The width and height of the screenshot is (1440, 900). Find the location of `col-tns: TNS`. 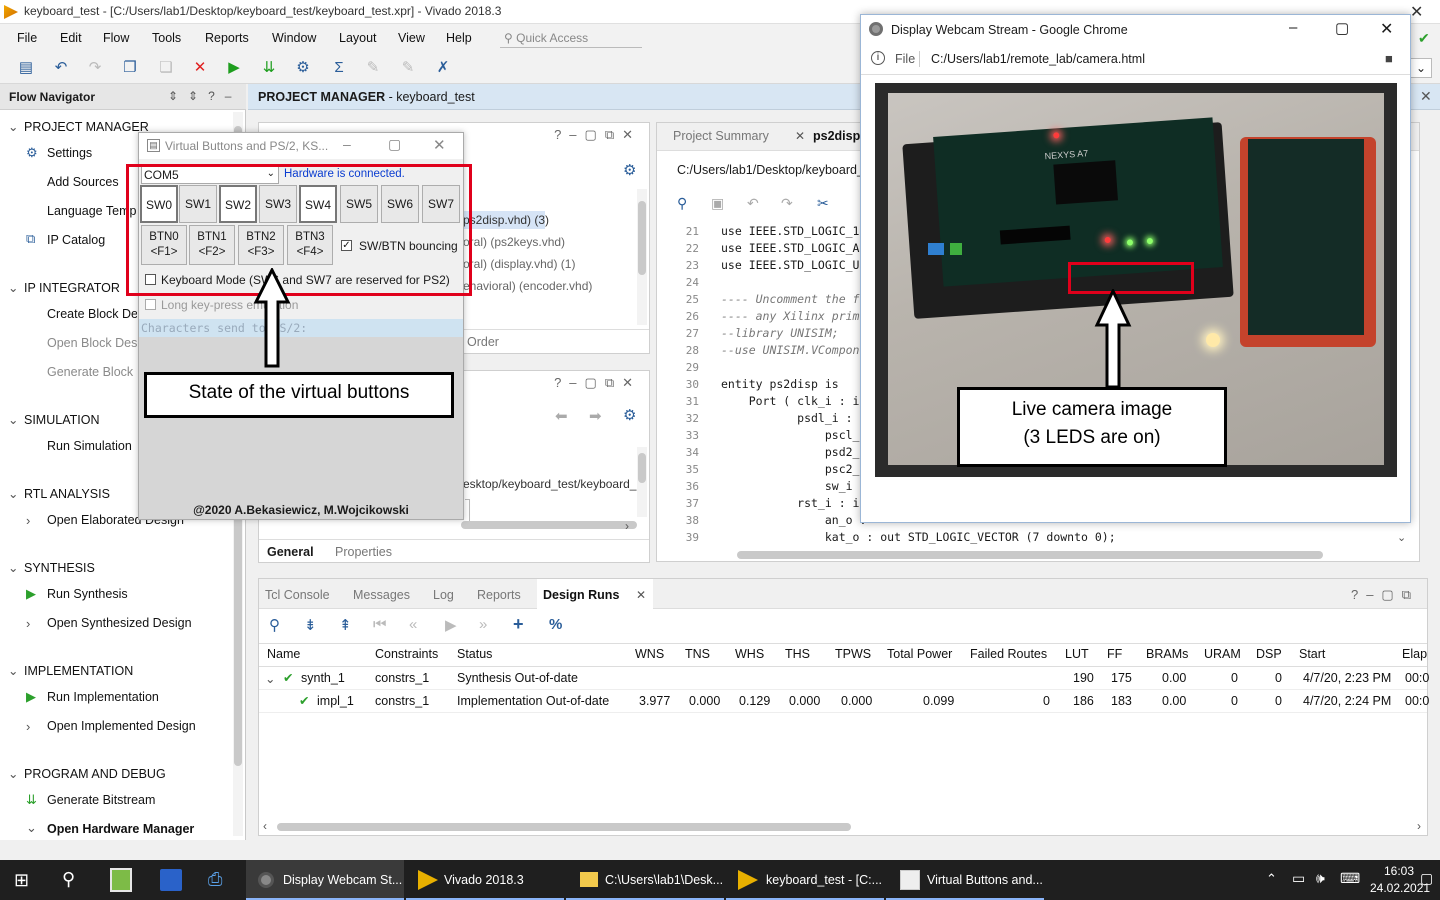

col-tns: TNS is located at coordinates (697, 654).